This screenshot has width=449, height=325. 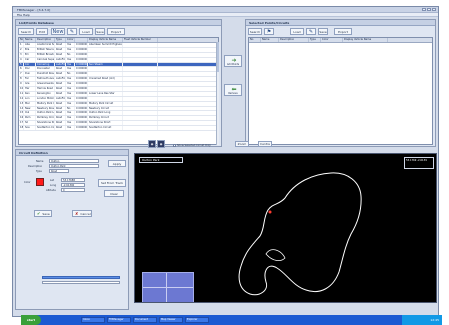 What do you see at coordinates (269, 31) in the screenshot?
I see `filter-icon: ⚑` at bounding box center [269, 31].